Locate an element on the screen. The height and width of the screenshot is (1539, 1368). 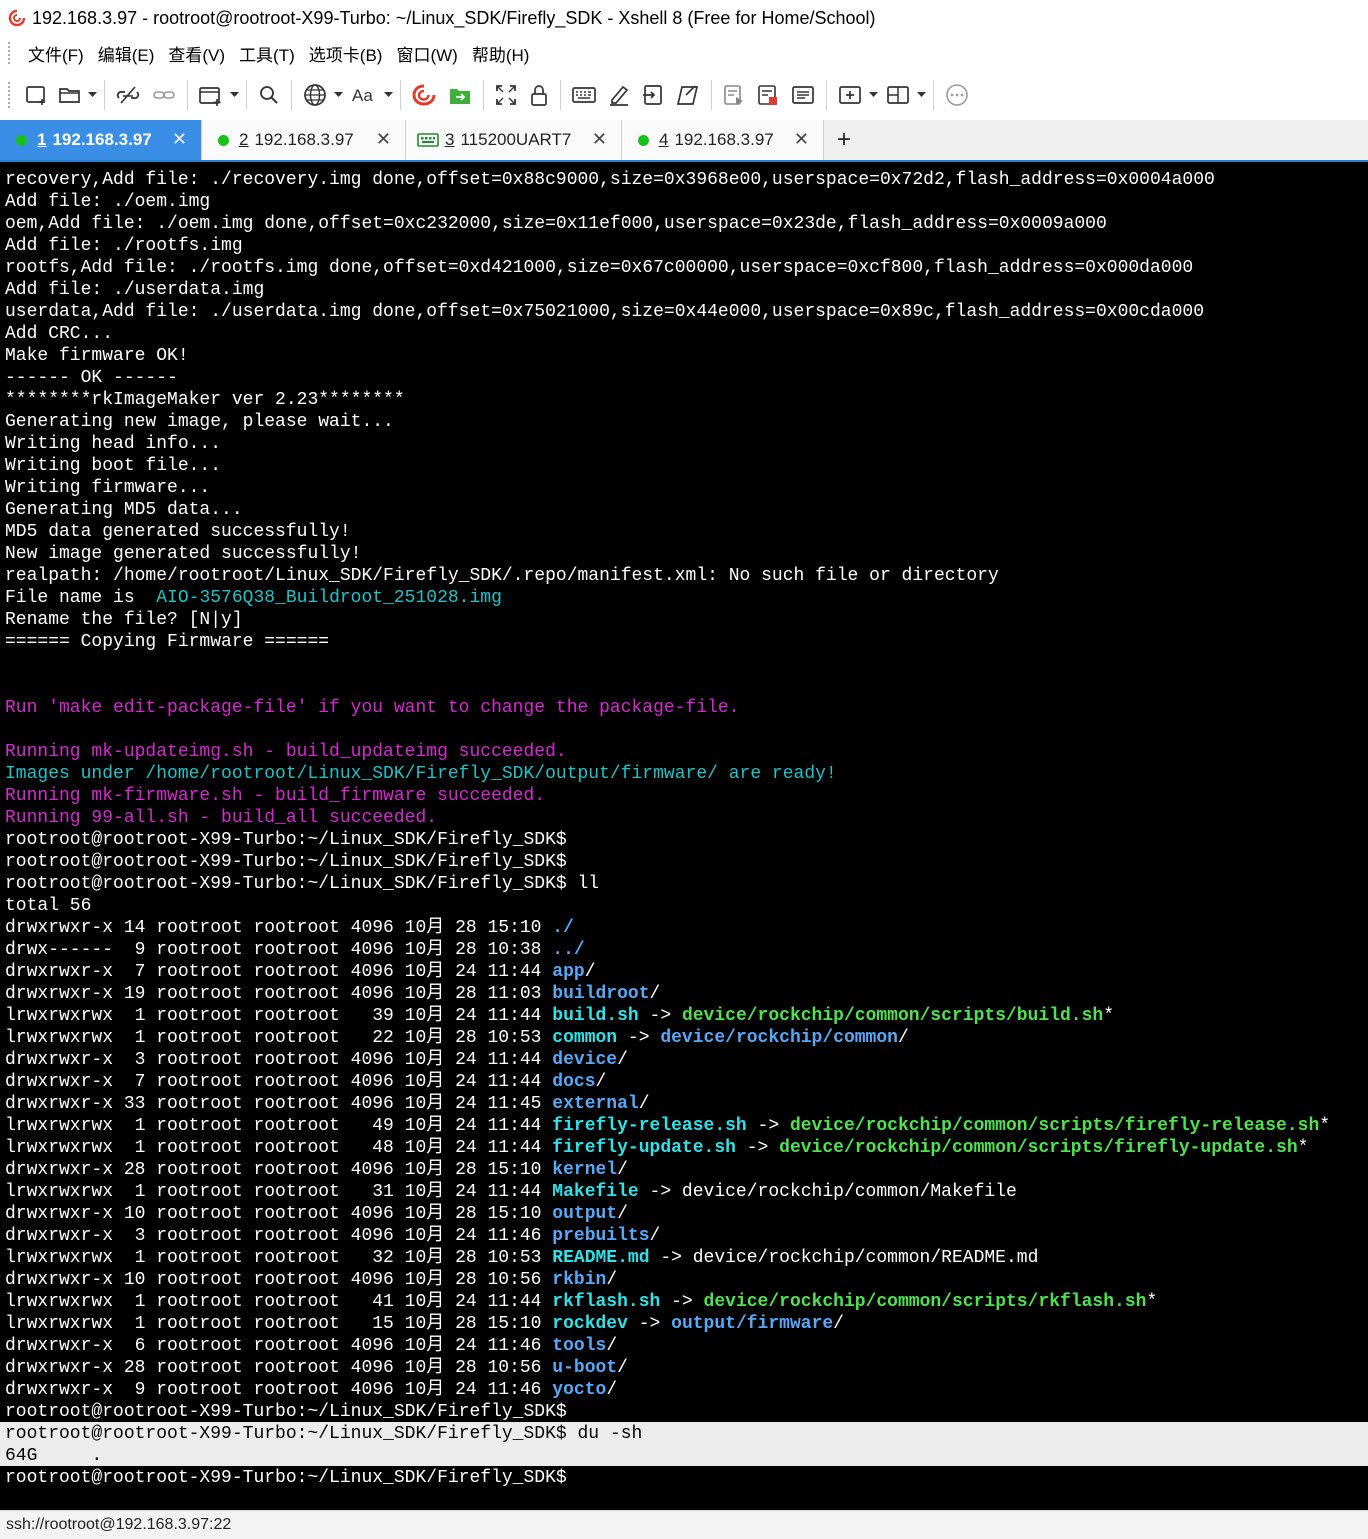
font-icon: Aa is located at coordinates (364, 95).